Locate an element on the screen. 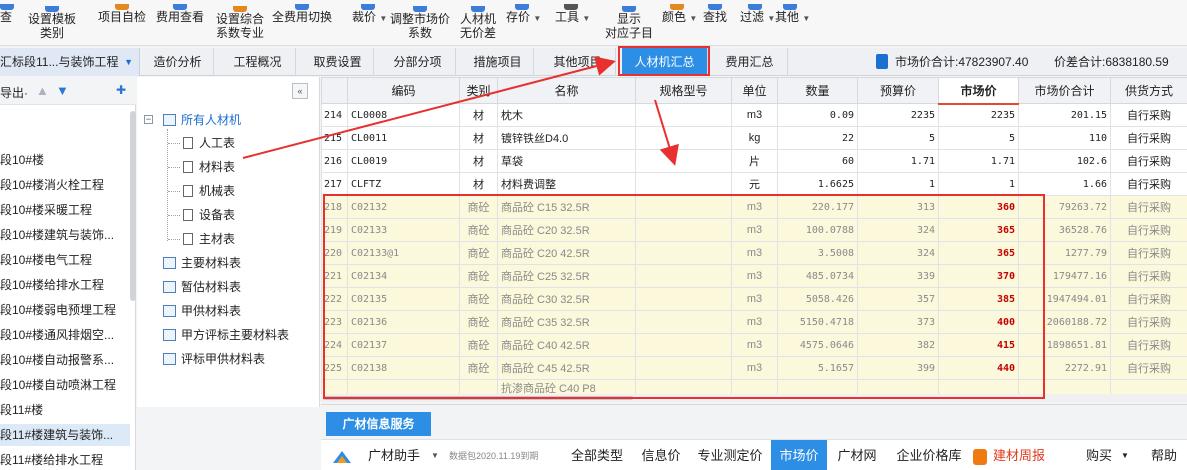 The image size is (1187, 470). move-up-icon: ▲ is located at coordinates (42, 90).